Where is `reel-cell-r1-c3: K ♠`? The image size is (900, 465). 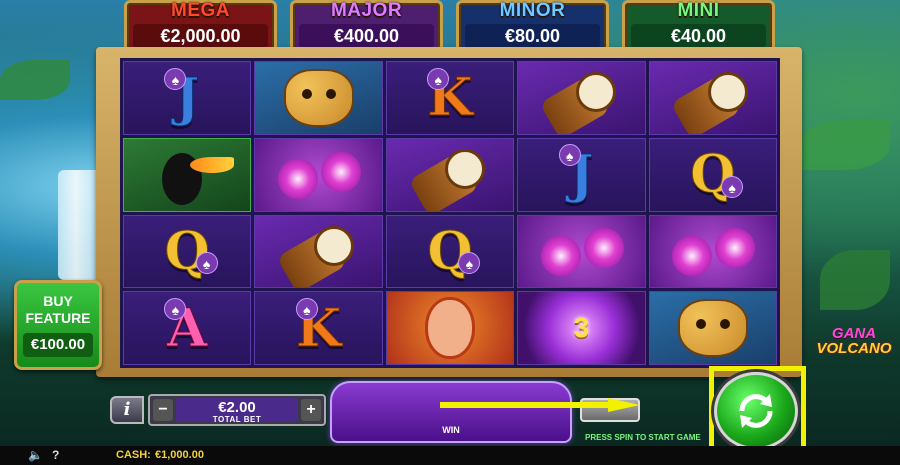 reel-cell-r1-c3: K ♠ is located at coordinates (450, 98).